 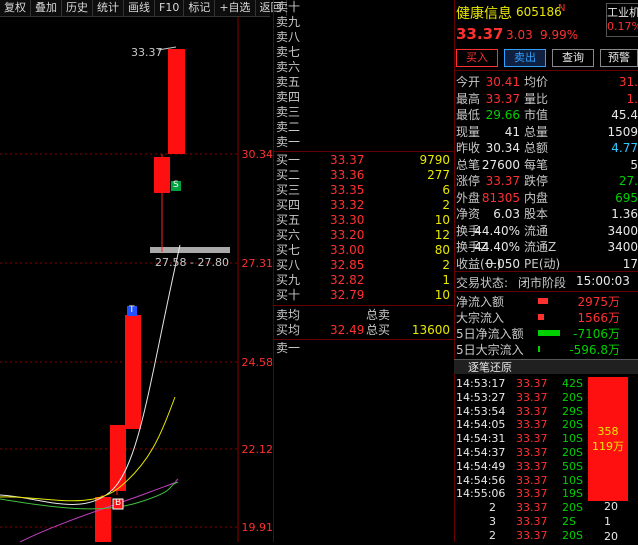 I want to click on toolbar-button-history: 历史, so click(x=77, y=8).